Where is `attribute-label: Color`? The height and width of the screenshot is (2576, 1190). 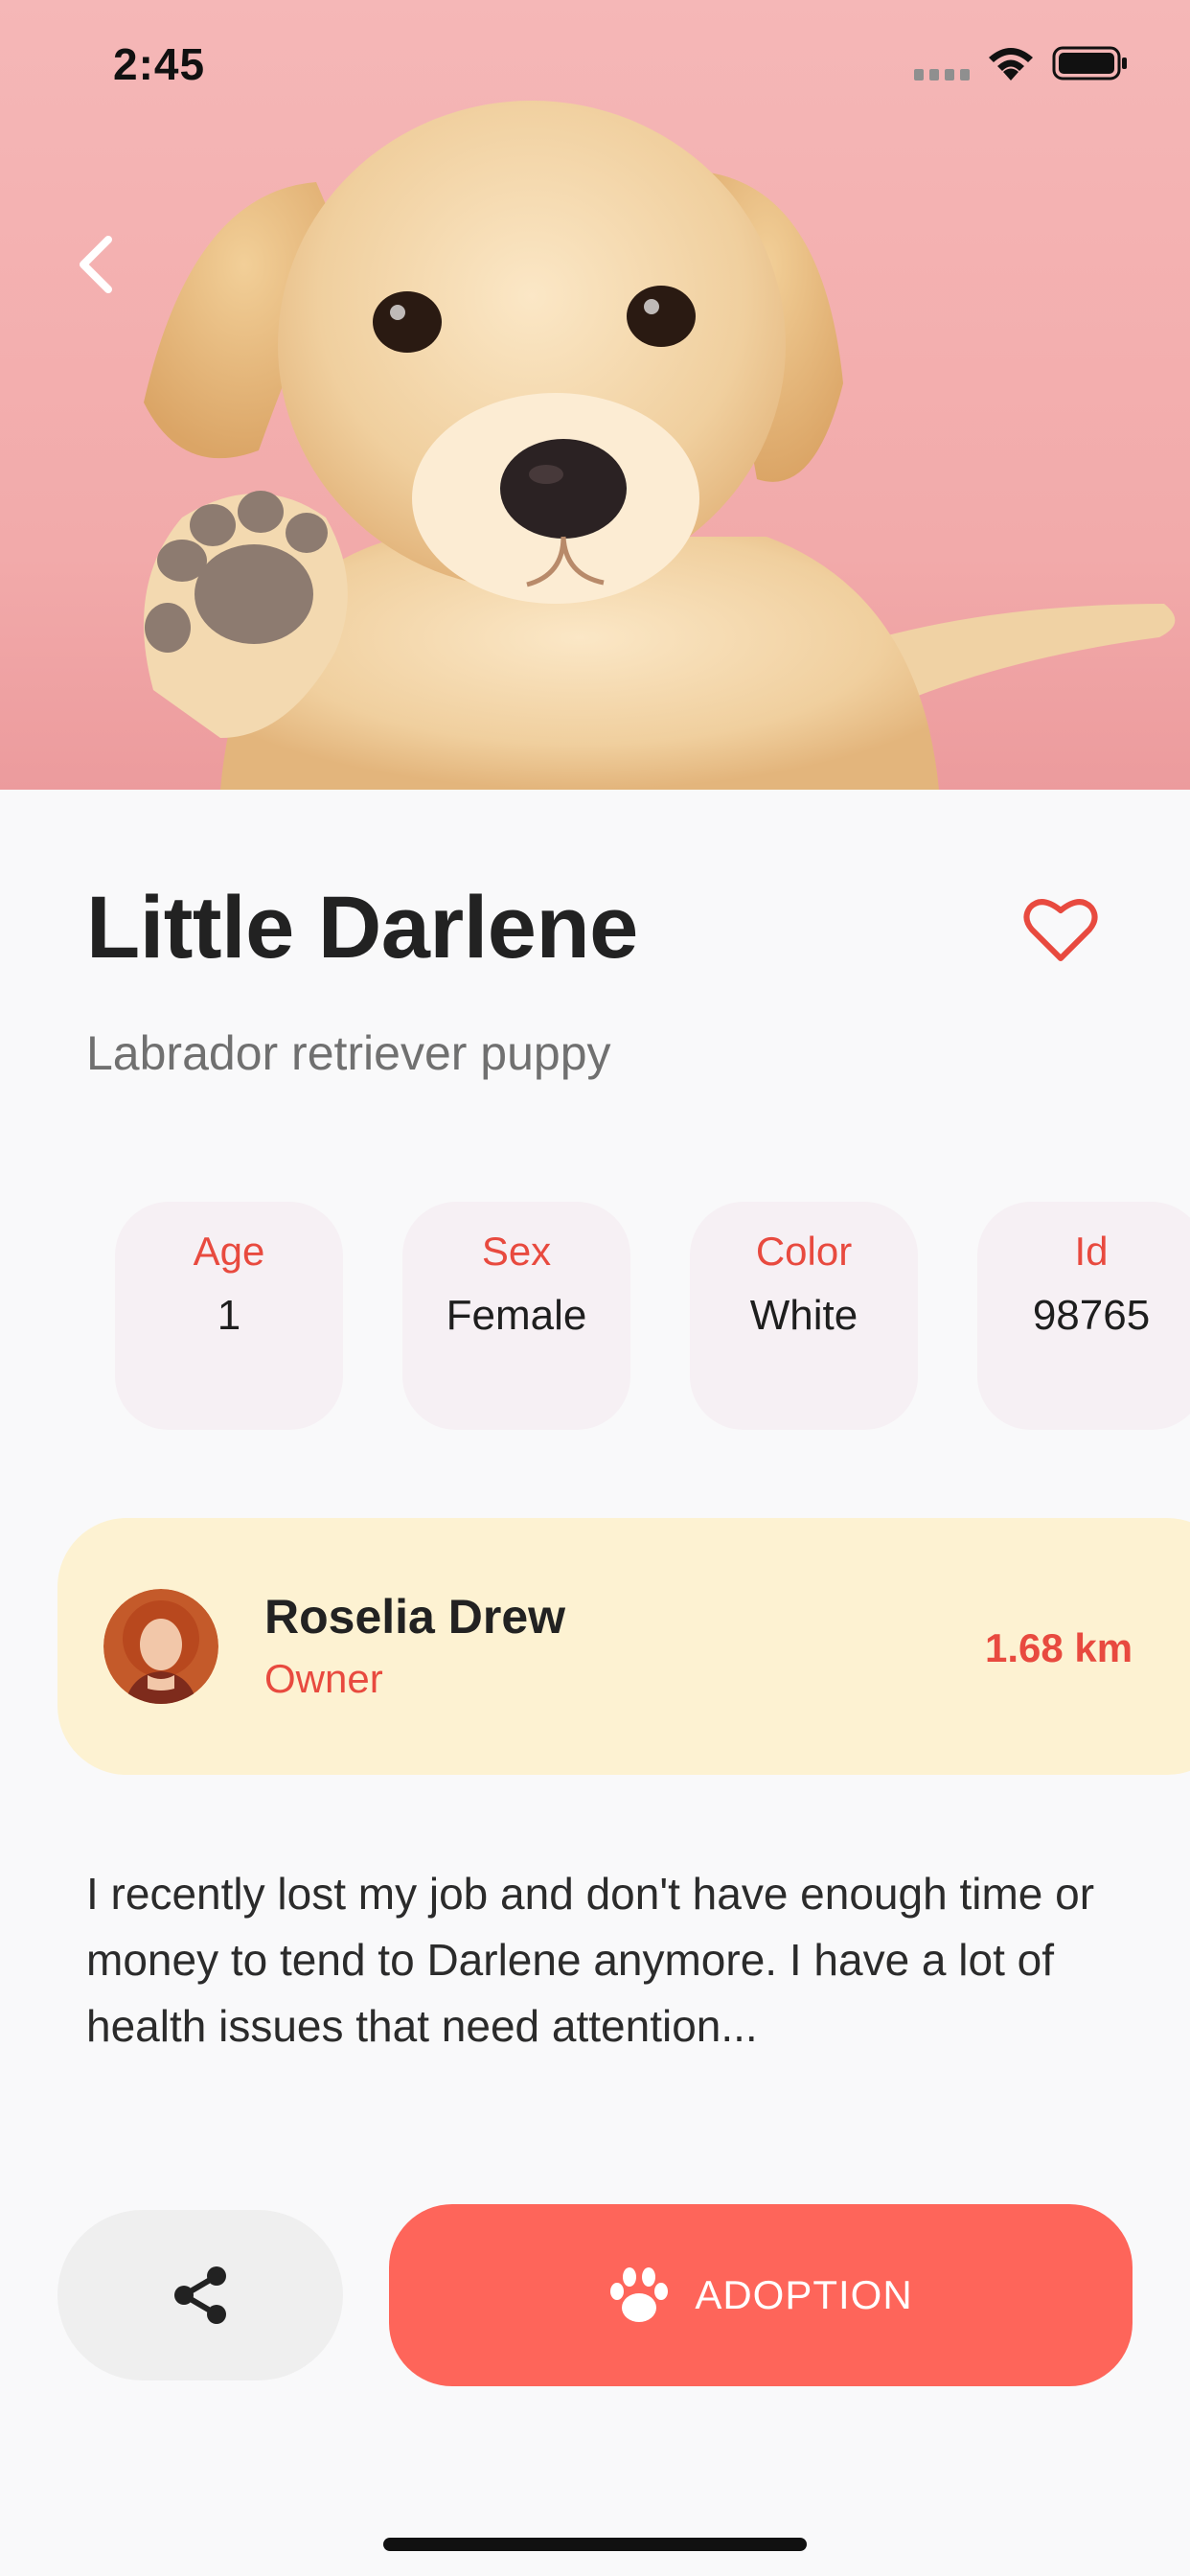 attribute-label: Color is located at coordinates (804, 1251).